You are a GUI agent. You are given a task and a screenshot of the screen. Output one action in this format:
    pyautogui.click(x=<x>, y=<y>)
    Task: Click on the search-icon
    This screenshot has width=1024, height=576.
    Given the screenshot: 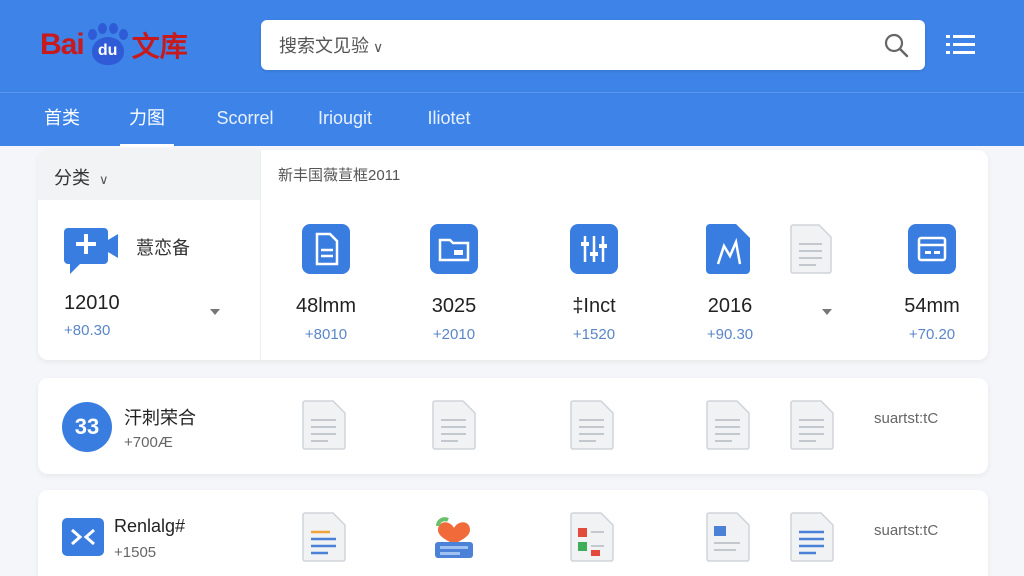 What is the action you would take?
    pyautogui.click(x=896, y=45)
    